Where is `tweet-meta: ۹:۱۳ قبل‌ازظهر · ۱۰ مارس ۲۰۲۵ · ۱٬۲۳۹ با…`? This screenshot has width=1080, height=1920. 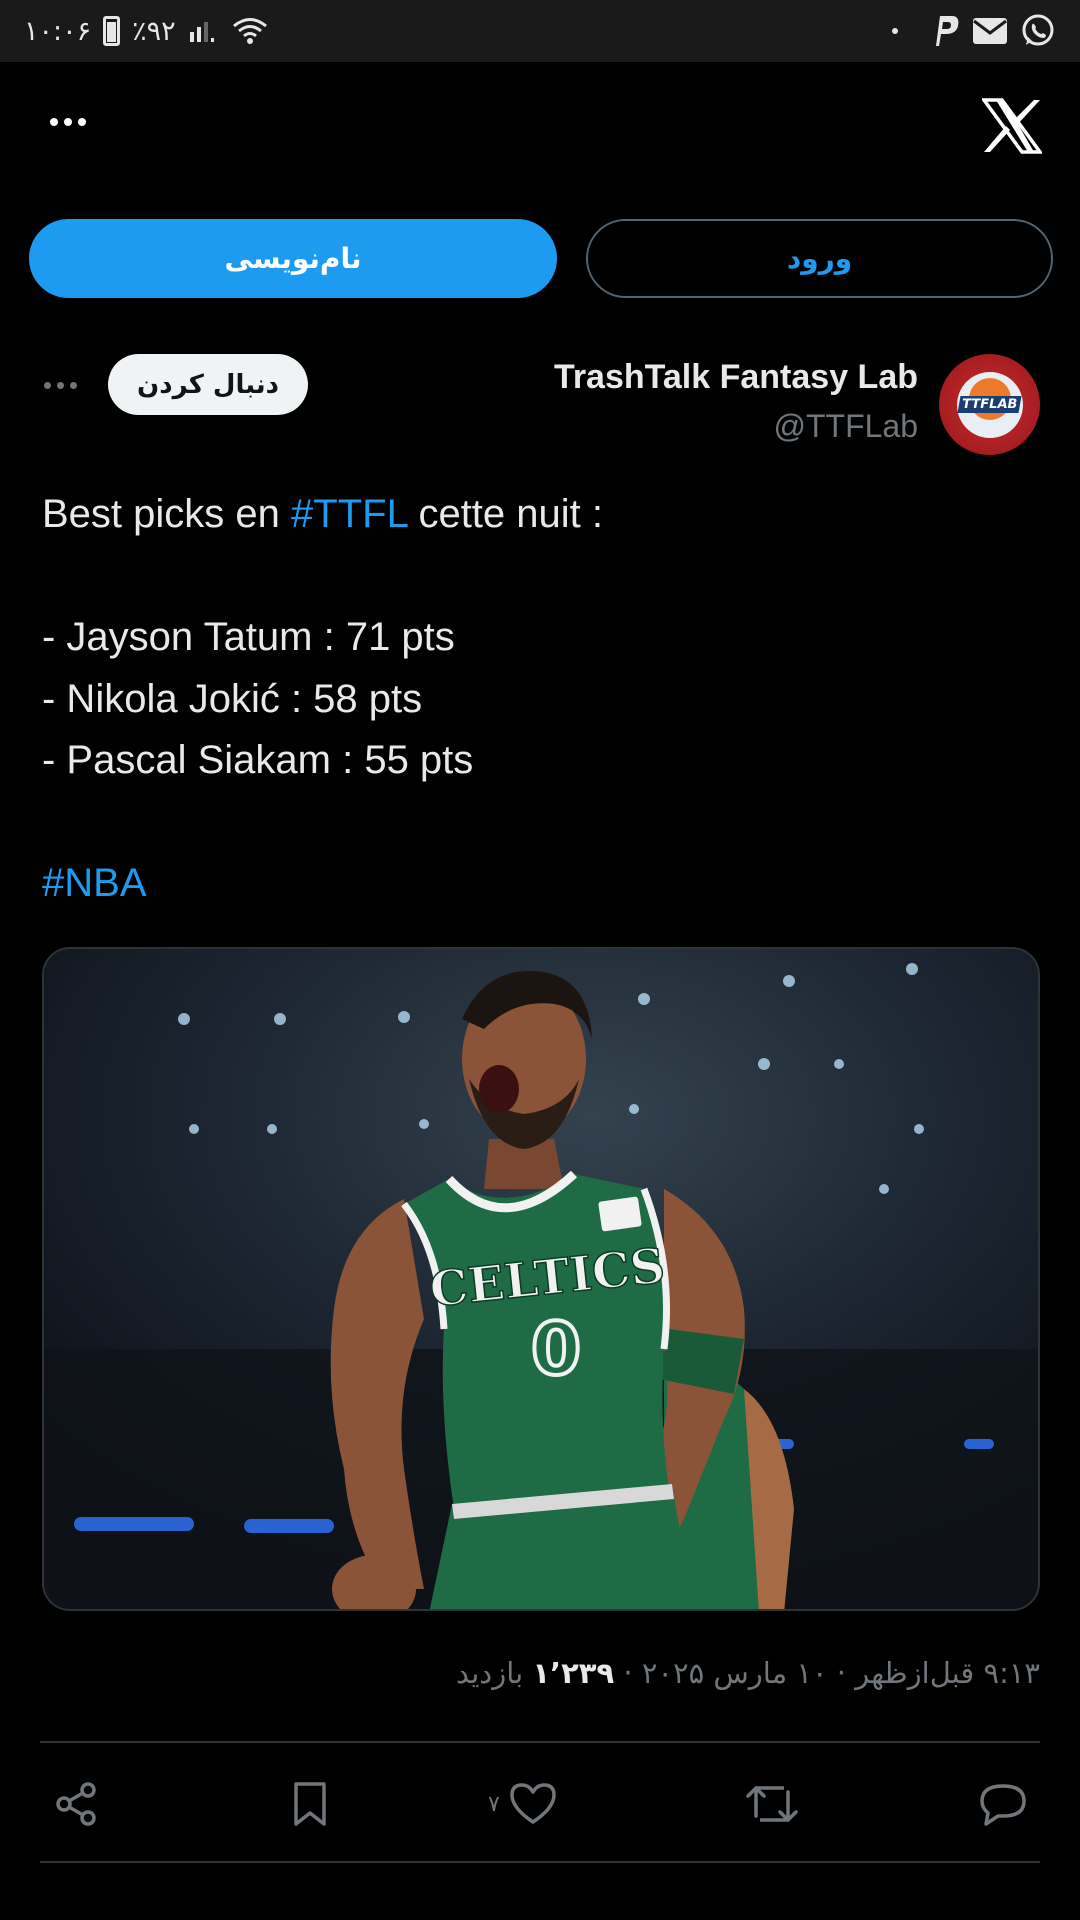 tweet-meta: ۹:۱۳ قبل‌ازظهر · ۱۰ مارس ۲۰۲۵ · ۱٬۲۳۹ با… is located at coordinates (748, 1673).